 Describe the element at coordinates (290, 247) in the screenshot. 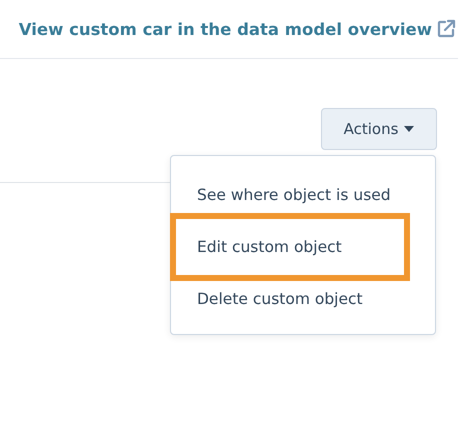

I see `menu-item: Edit custom object` at that location.